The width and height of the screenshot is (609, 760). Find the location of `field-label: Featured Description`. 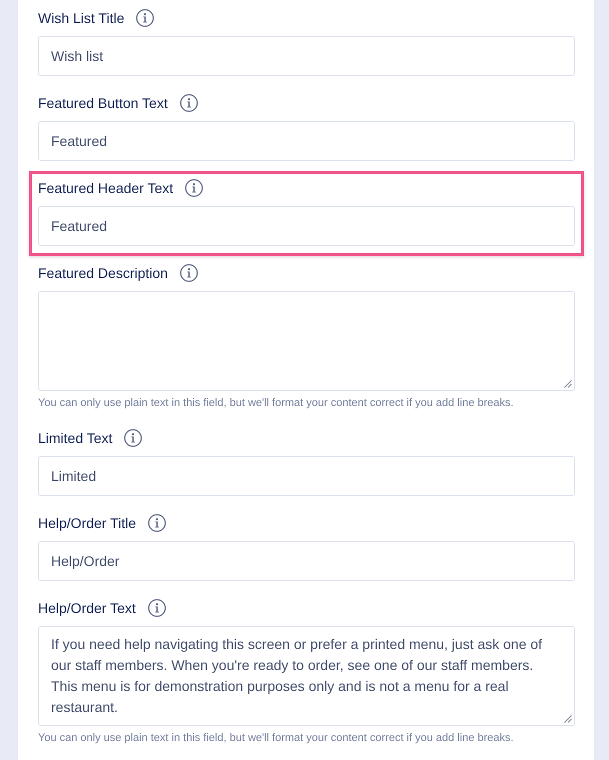

field-label: Featured Description is located at coordinates (103, 273).